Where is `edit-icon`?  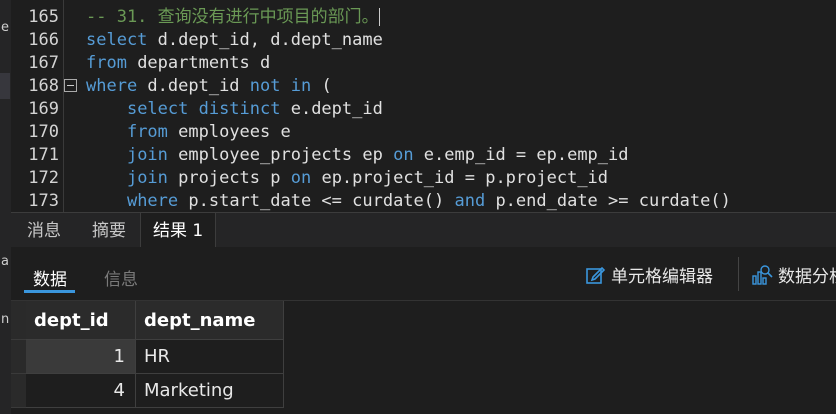 edit-icon is located at coordinates (596, 275).